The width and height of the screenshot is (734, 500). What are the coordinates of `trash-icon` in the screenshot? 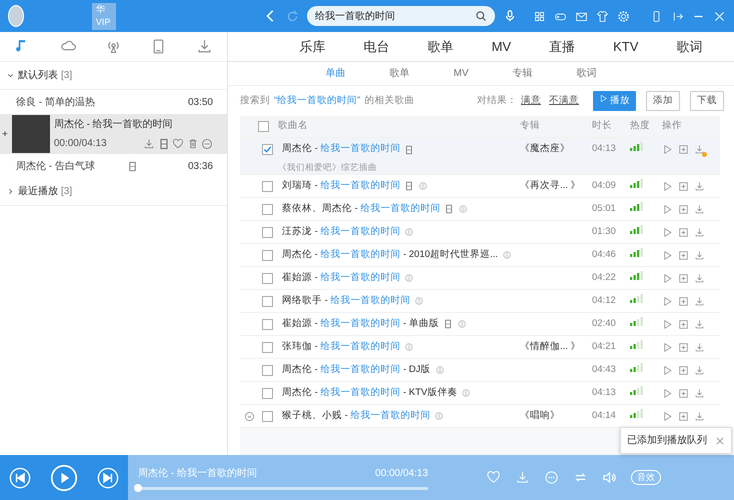 It's located at (192, 144).